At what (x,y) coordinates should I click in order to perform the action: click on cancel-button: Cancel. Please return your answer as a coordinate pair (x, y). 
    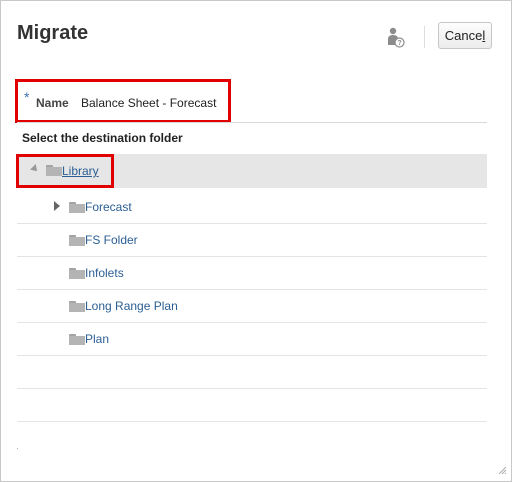
    Looking at the image, I should click on (465, 35).